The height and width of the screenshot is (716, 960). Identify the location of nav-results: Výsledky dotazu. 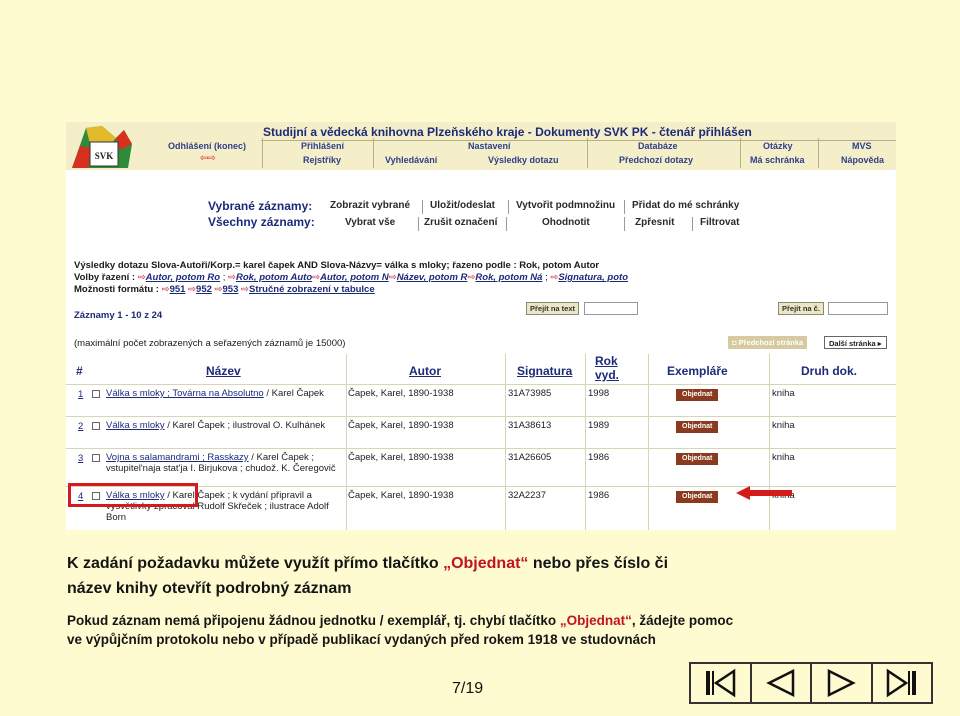
(523, 160).